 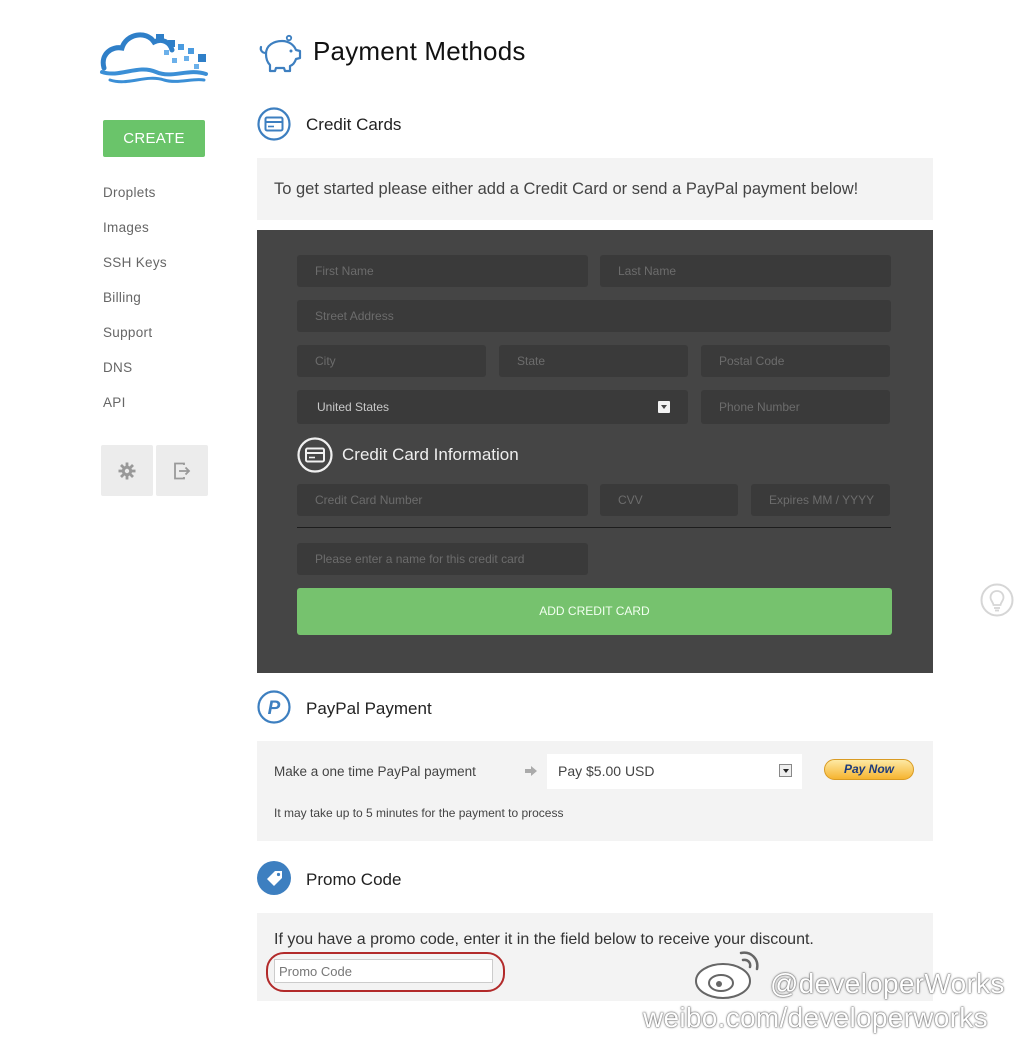 I want to click on section-title-paypal: PayPal Payment, so click(x=369, y=708).